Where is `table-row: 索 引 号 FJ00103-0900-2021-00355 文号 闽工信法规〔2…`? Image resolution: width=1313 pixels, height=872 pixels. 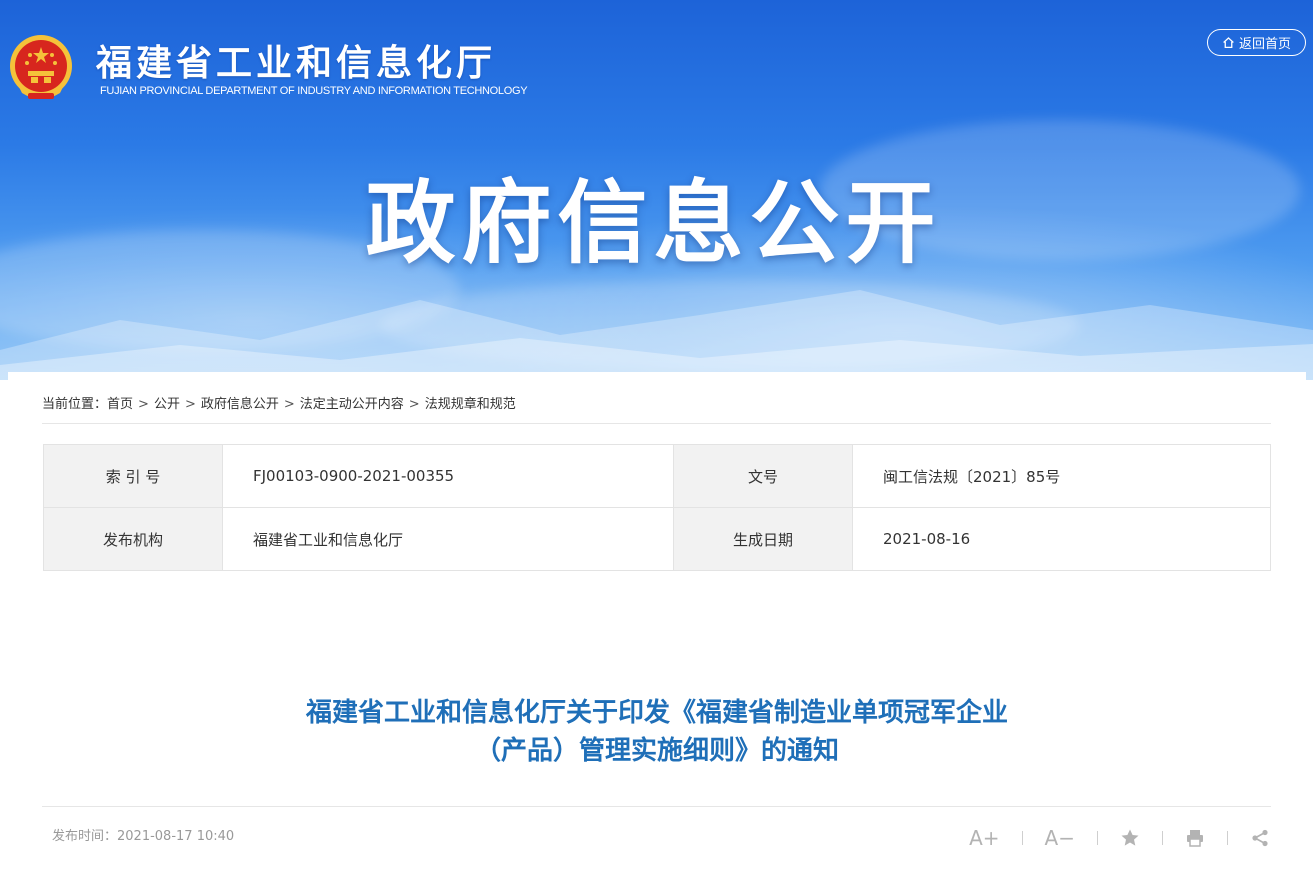
table-row: 索 引 号 FJ00103-0900-2021-00355 文号 闽工信法规〔2… is located at coordinates (657, 476).